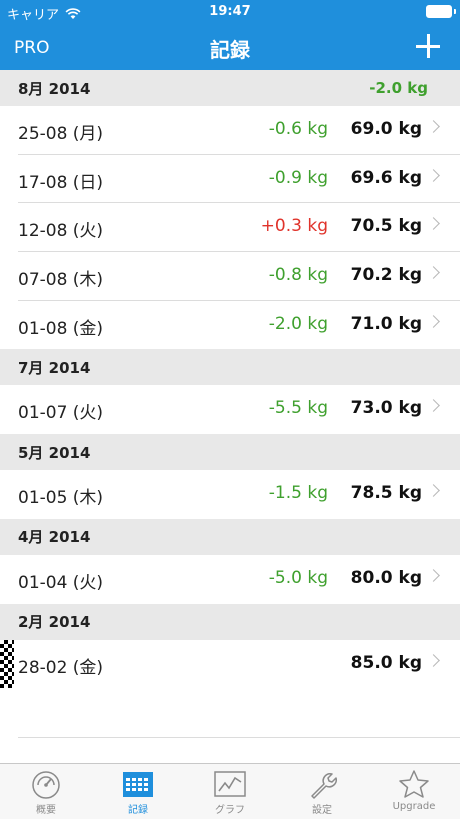 This screenshot has height=819, width=460. I want to click on record-row: 01-07 (火) -5.5 kg 73.0 kg, so click(230, 410).